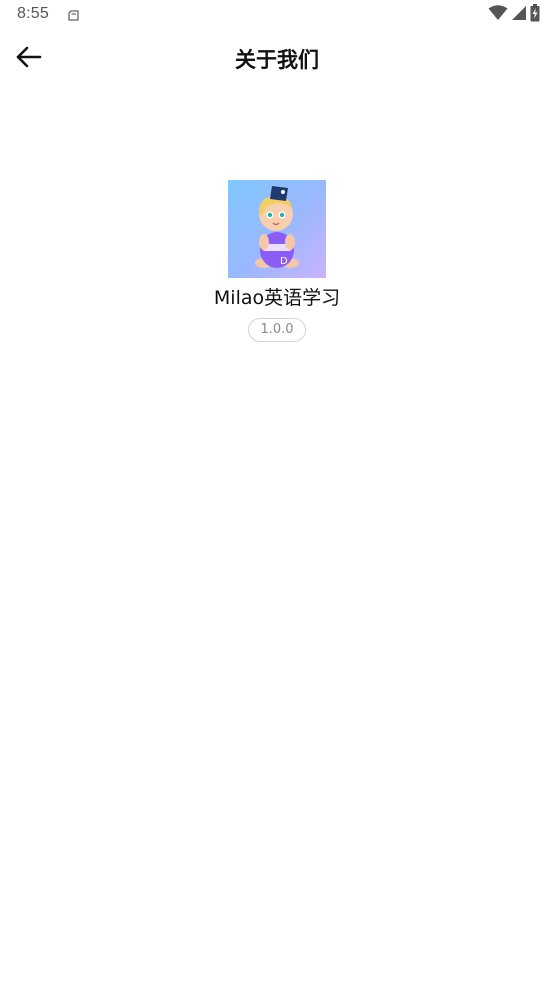 The height and width of the screenshot is (984, 554). What do you see at coordinates (277, 15) in the screenshot?
I see `status-bar: 8:55` at bounding box center [277, 15].